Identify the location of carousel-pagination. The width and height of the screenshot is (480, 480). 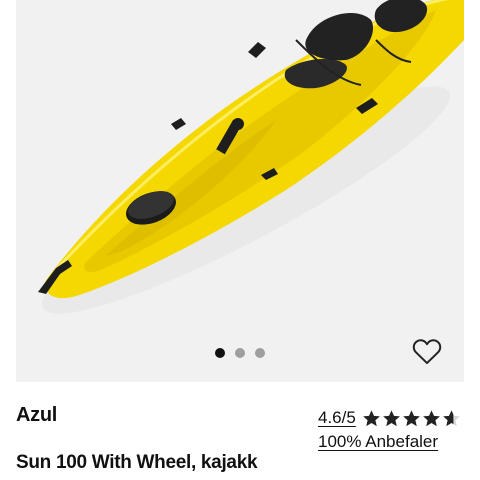
(240, 354).